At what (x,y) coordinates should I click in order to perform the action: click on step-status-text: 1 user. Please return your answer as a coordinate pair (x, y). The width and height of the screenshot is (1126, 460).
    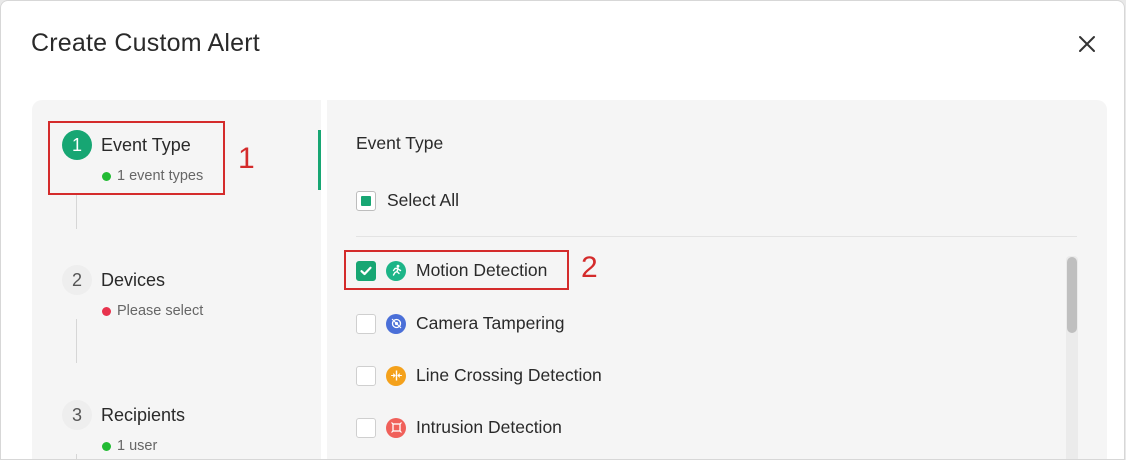
    Looking at the image, I should click on (137, 446).